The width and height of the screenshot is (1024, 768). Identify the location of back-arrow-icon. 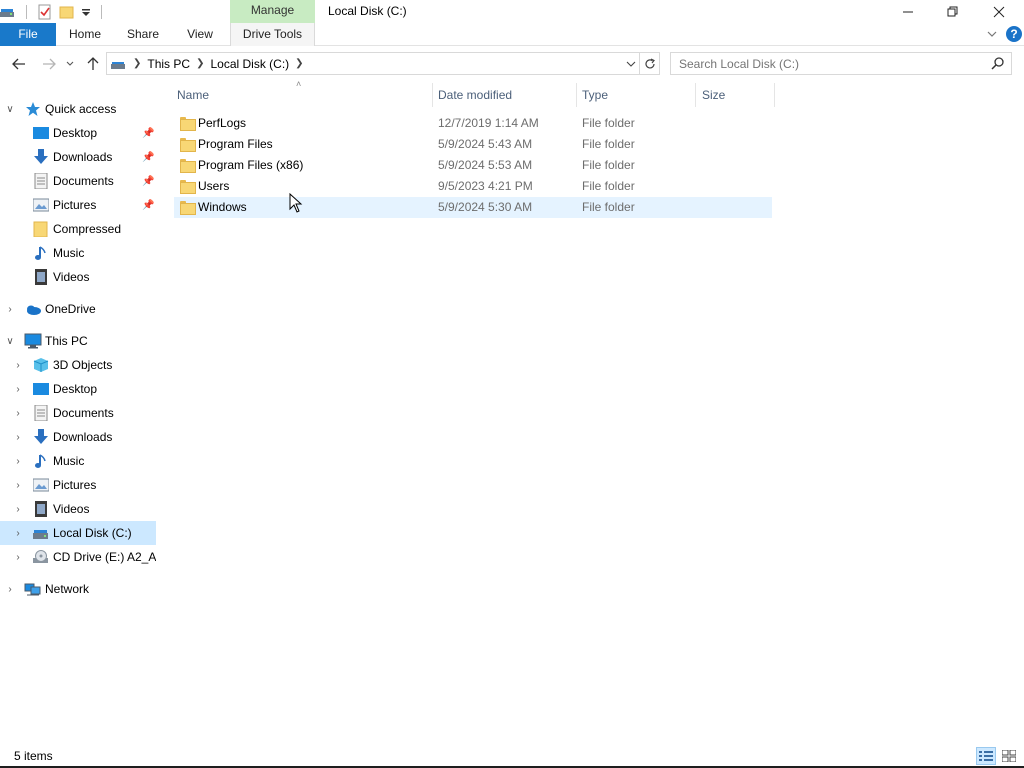
(18, 64).